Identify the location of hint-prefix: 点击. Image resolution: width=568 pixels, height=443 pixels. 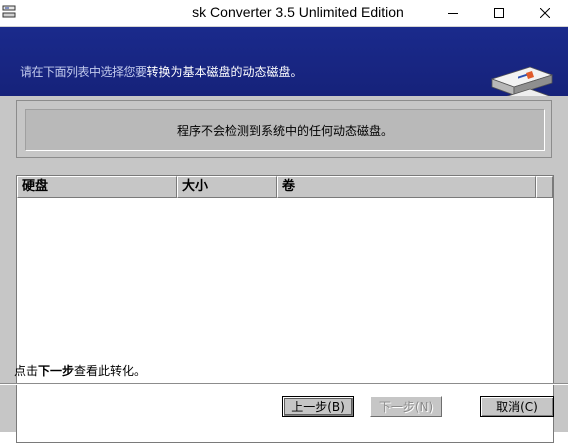
(26, 371).